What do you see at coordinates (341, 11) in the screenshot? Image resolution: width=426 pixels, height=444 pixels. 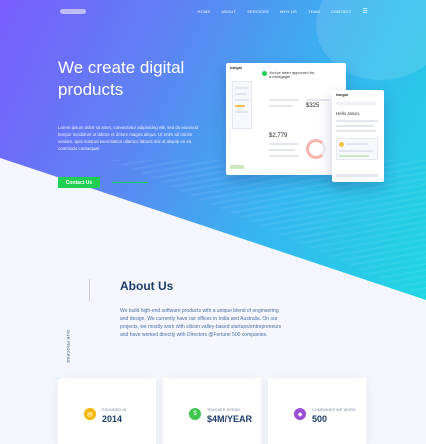 I see `nav-contact: CONTACT` at bounding box center [341, 11].